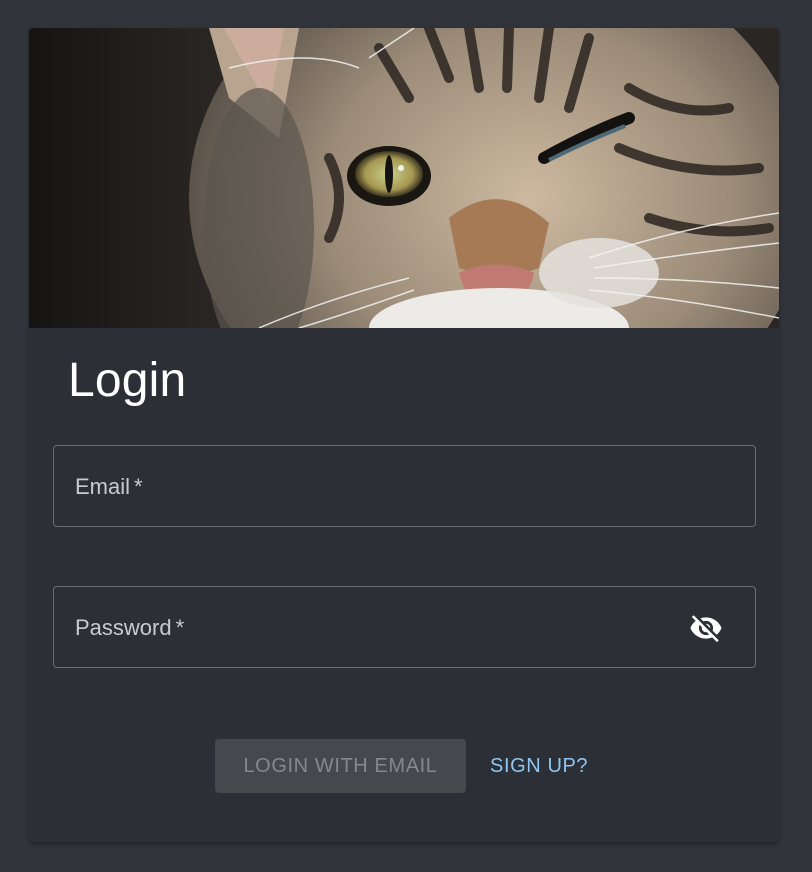  Describe the element at coordinates (340, 766) in the screenshot. I see `login-with-email-button: LOGIN WITH EMAIL` at that location.